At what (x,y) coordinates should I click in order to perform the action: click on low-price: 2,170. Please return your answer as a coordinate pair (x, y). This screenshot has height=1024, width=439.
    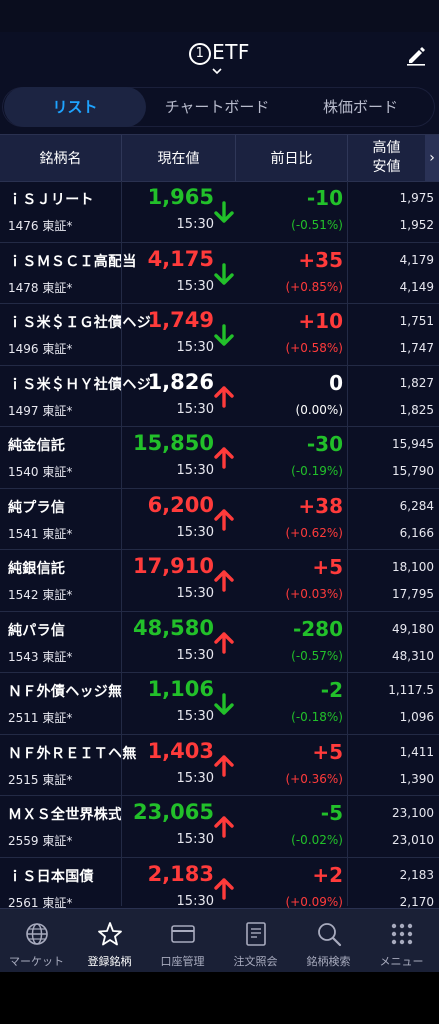
    Looking at the image, I should click on (416, 901).